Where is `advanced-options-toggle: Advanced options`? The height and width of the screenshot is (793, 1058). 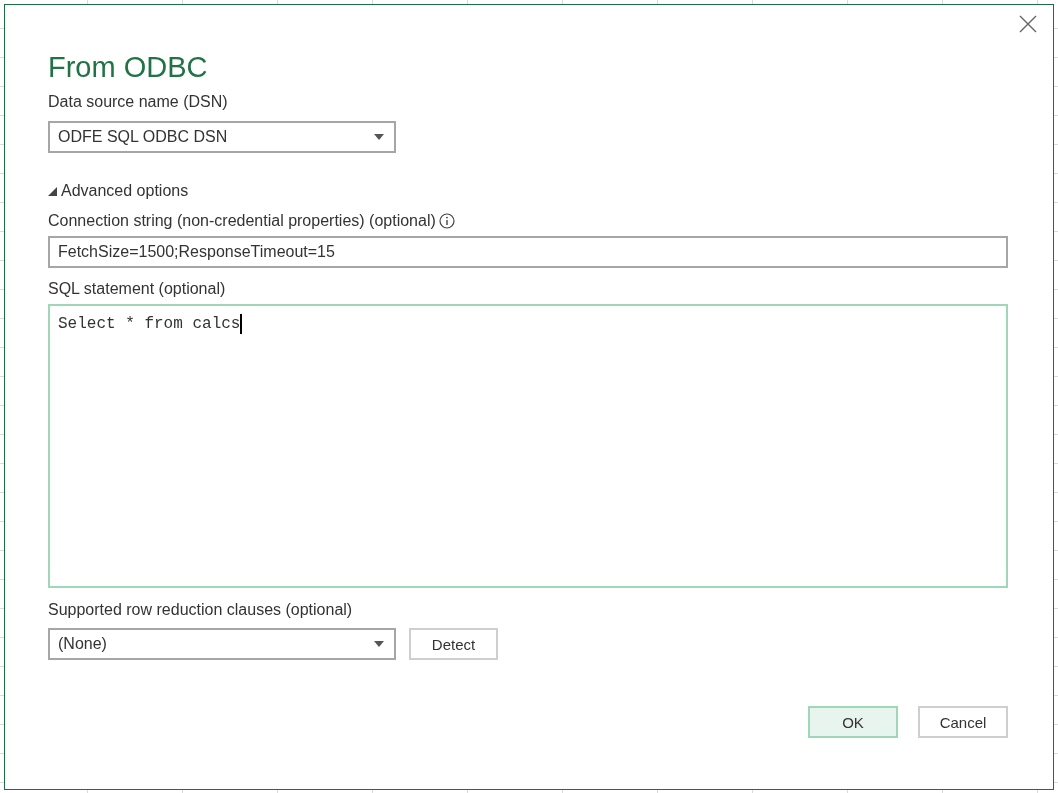
advanced-options-toggle: Advanced options is located at coordinates (118, 191).